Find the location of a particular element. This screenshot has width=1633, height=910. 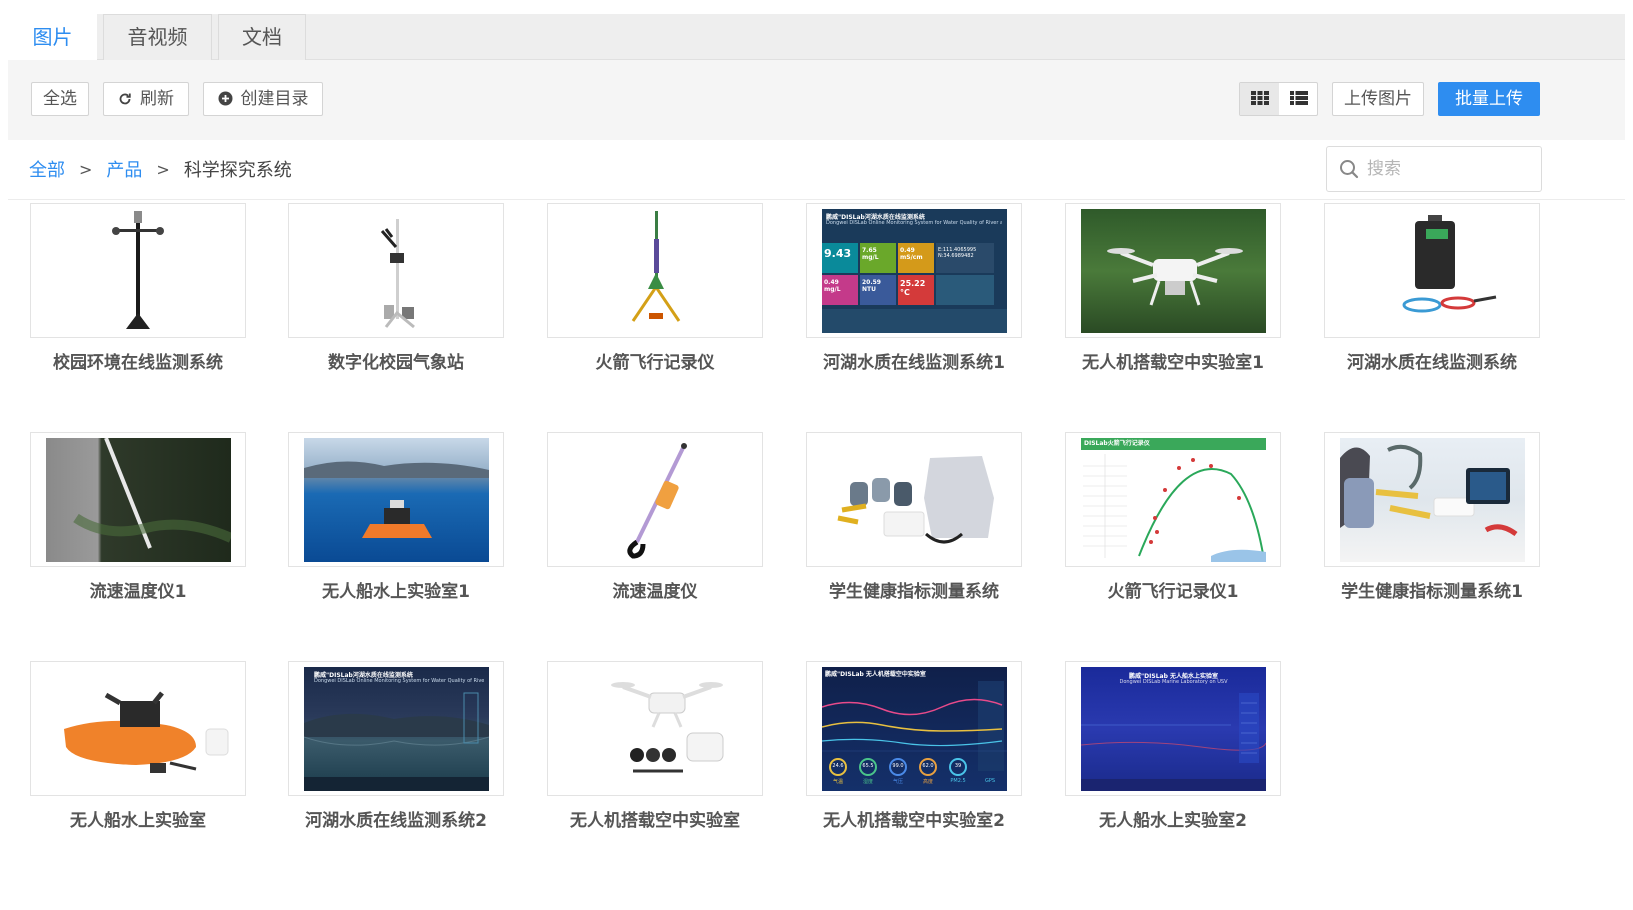

rocket-photo is located at coordinates (655, 271).